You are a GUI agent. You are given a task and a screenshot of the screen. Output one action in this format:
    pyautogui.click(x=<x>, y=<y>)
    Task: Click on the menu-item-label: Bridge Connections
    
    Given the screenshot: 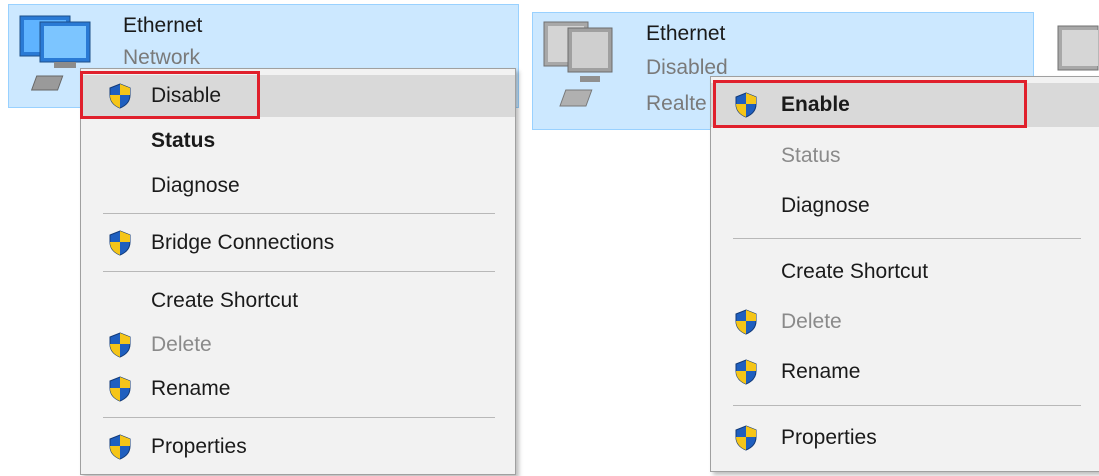 What is the action you would take?
    pyautogui.click(x=243, y=242)
    